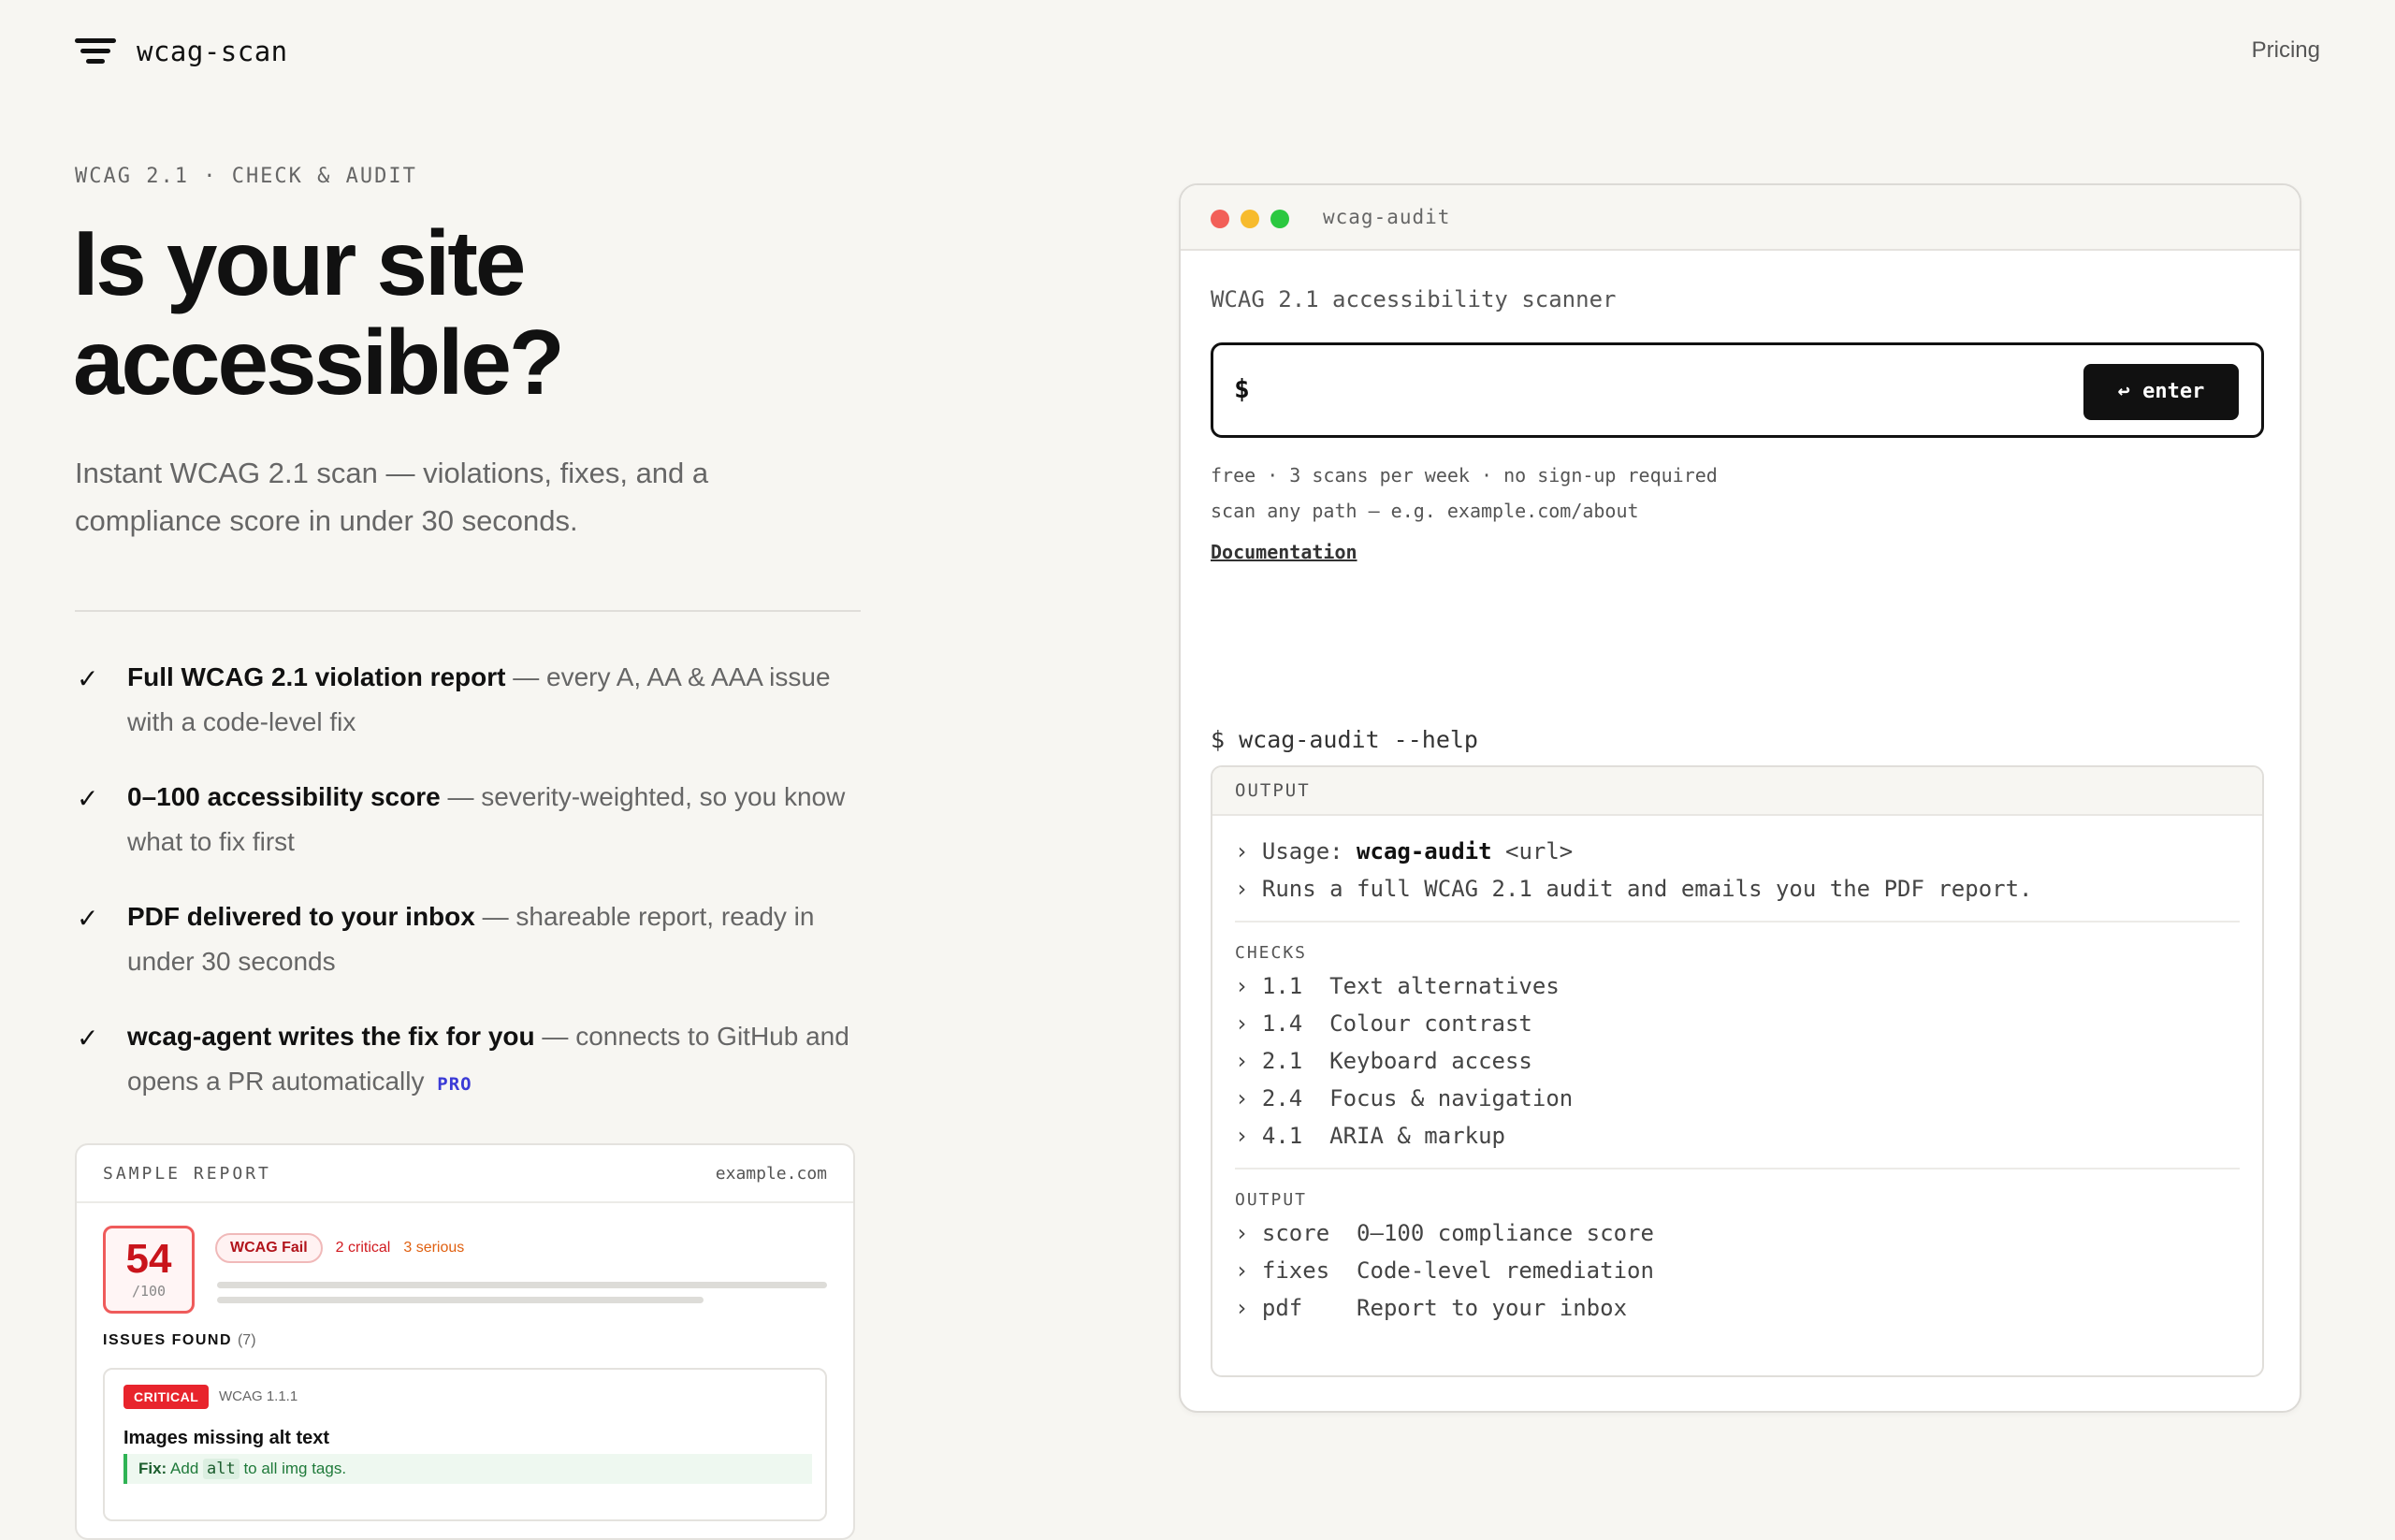 The width and height of the screenshot is (2395, 1540). What do you see at coordinates (1740, 218) in the screenshot?
I see `terminal-titlebar: wcag-audit` at bounding box center [1740, 218].